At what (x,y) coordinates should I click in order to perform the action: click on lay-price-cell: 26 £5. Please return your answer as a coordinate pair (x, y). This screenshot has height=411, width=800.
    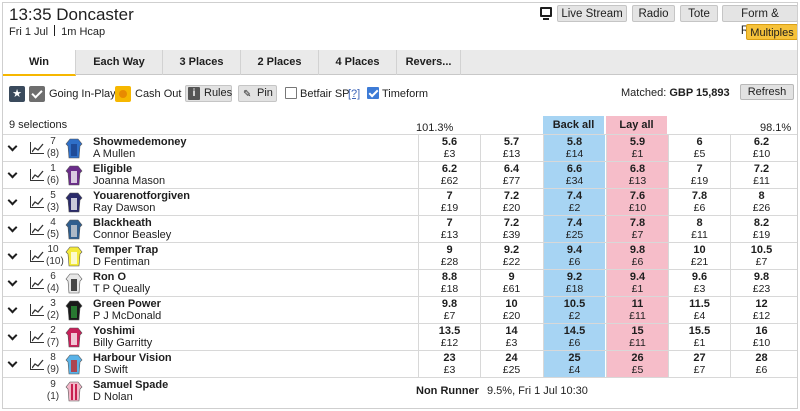
    Looking at the image, I should click on (637, 364).